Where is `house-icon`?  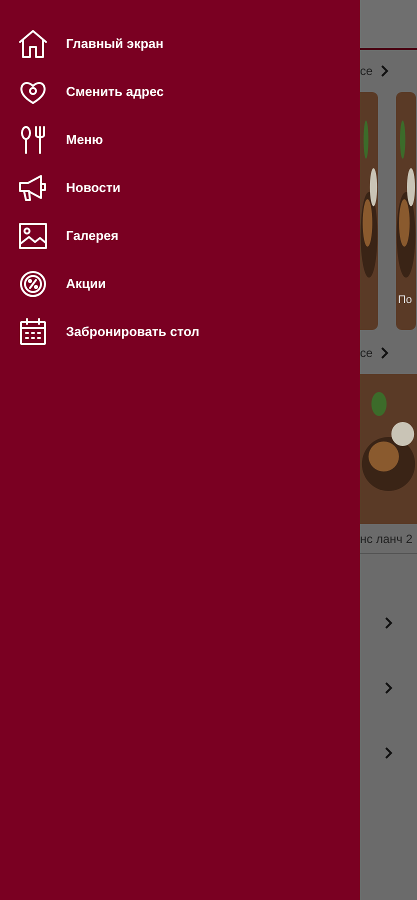 house-icon is located at coordinates (33, 44).